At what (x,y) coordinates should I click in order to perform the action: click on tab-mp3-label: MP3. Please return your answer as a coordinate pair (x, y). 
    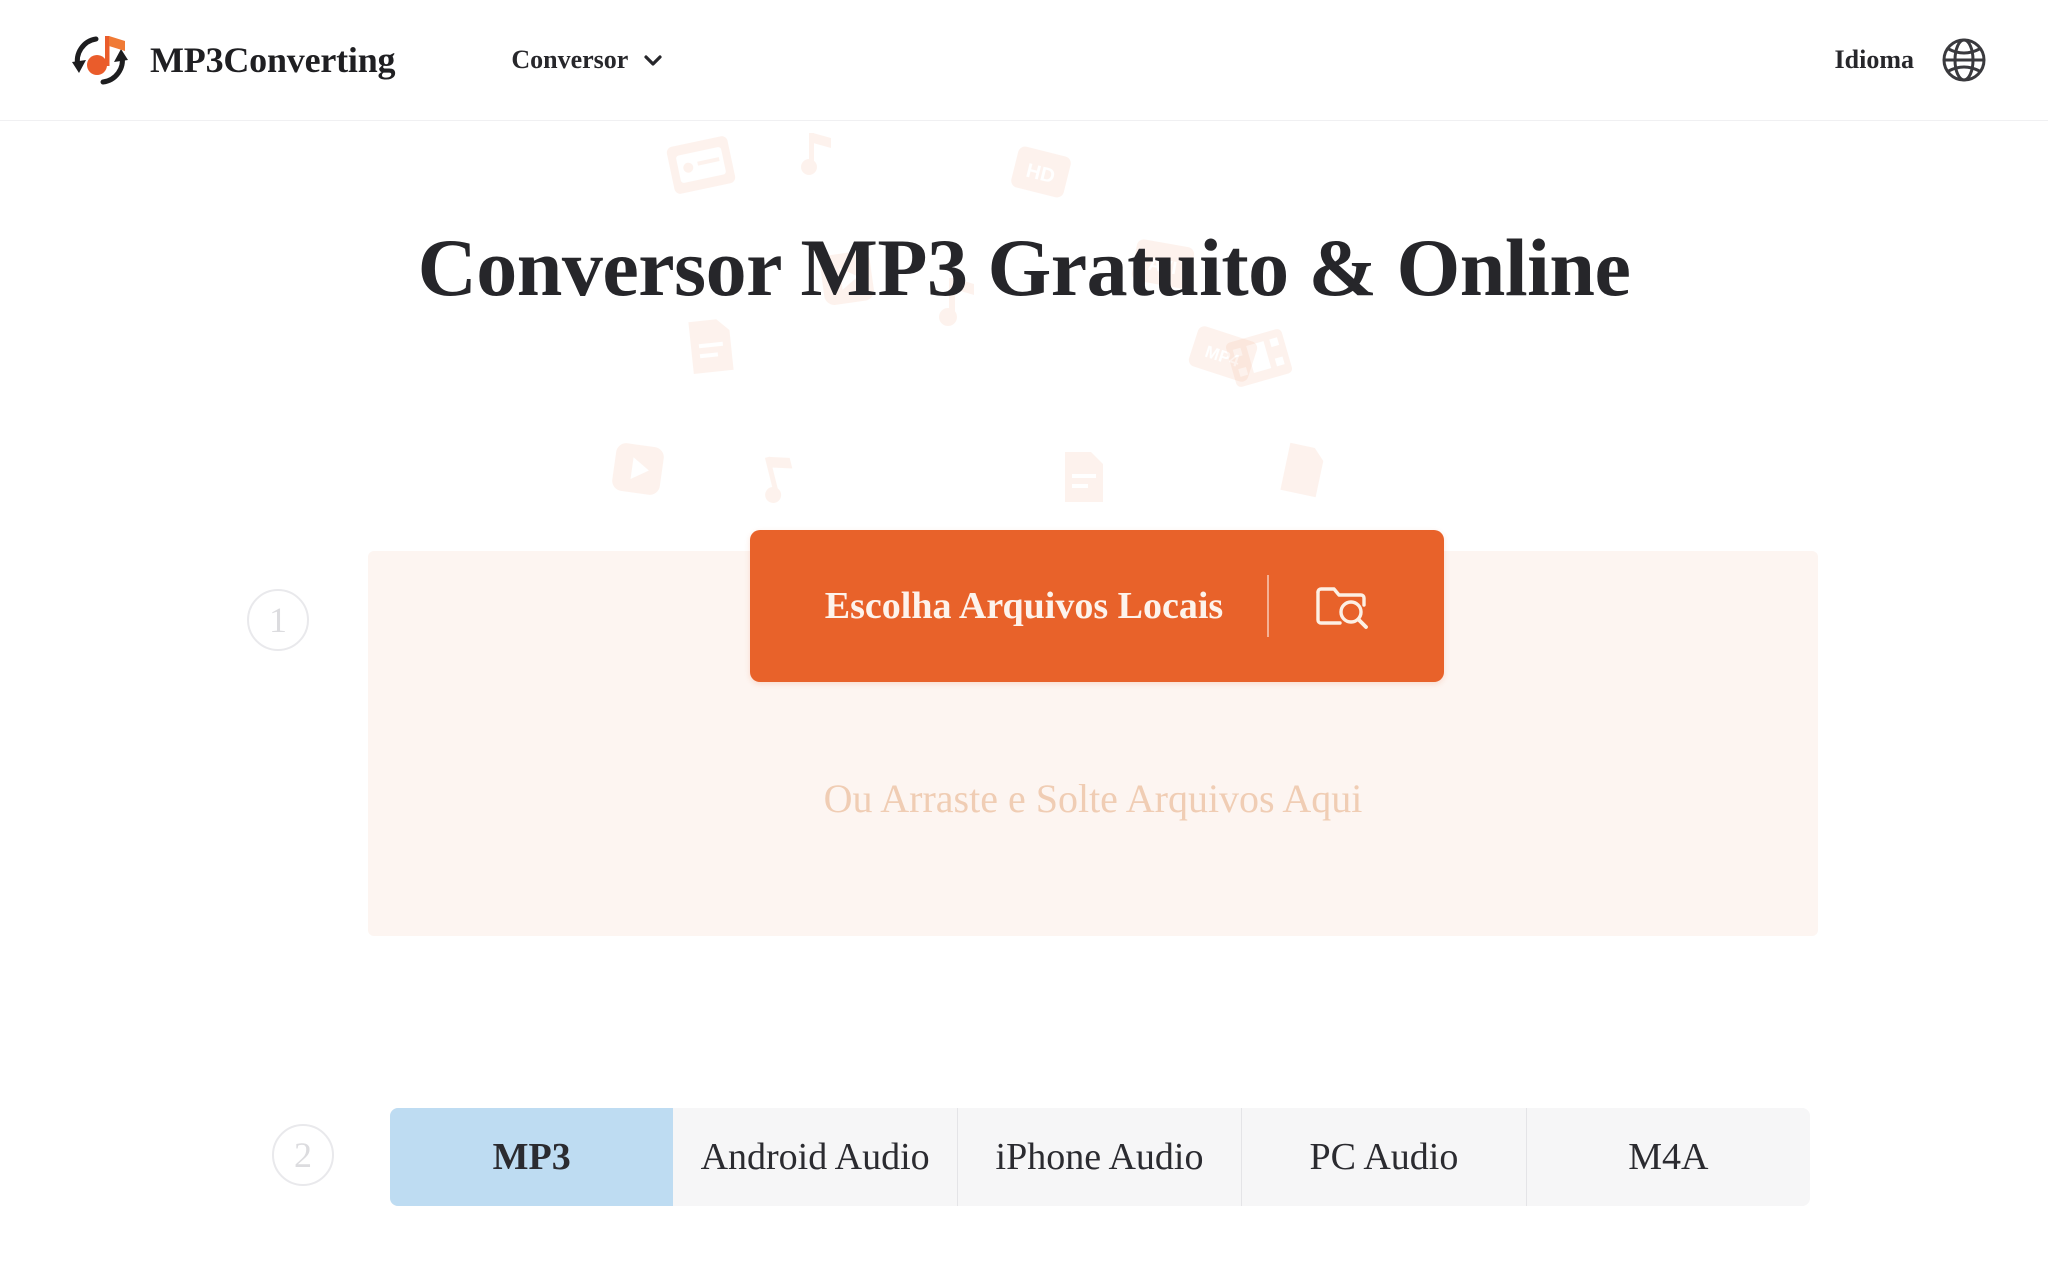
    Looking at the image, I should click on (531, 1157).